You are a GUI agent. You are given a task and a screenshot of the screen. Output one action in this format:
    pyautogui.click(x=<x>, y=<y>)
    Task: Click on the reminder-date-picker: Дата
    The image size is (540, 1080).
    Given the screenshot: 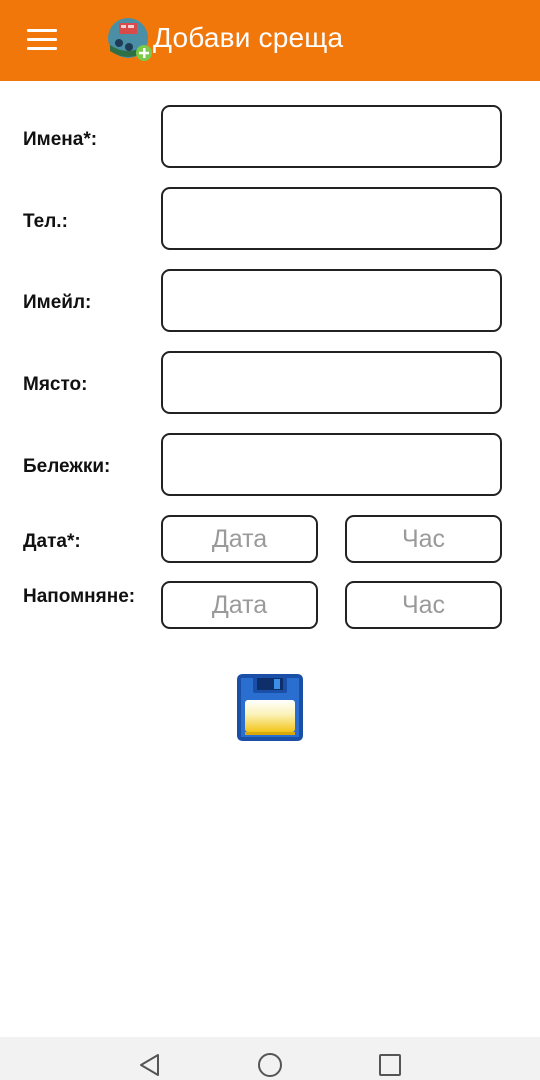 What is the action you would take?
    pyautogui.click(x=239, y=605)
    